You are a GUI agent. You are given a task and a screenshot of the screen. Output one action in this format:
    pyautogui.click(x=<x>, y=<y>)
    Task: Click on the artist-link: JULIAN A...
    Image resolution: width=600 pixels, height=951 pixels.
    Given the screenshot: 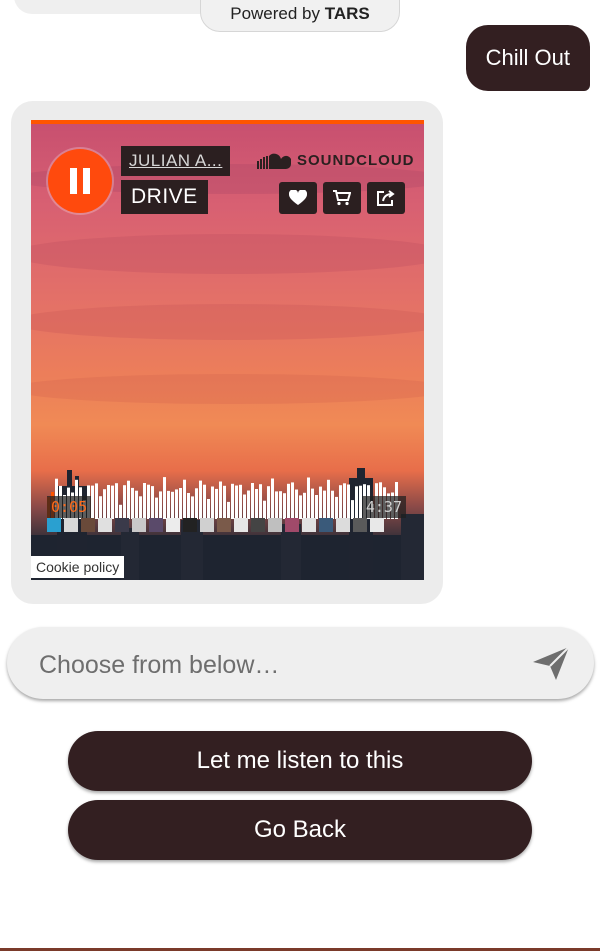 What is the action you would take?
    pyautogui.click(x=176, y=161)
    